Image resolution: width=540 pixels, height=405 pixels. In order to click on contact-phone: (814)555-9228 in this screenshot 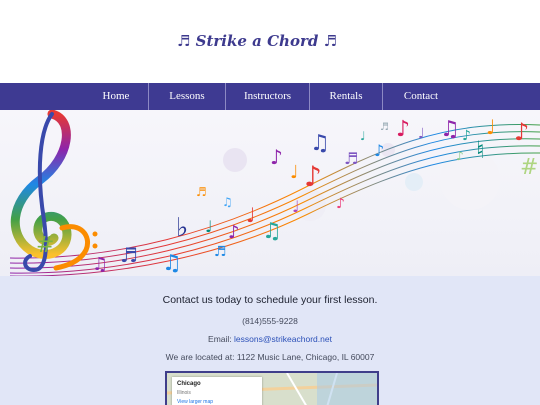, I will do `click(270, 321)`.